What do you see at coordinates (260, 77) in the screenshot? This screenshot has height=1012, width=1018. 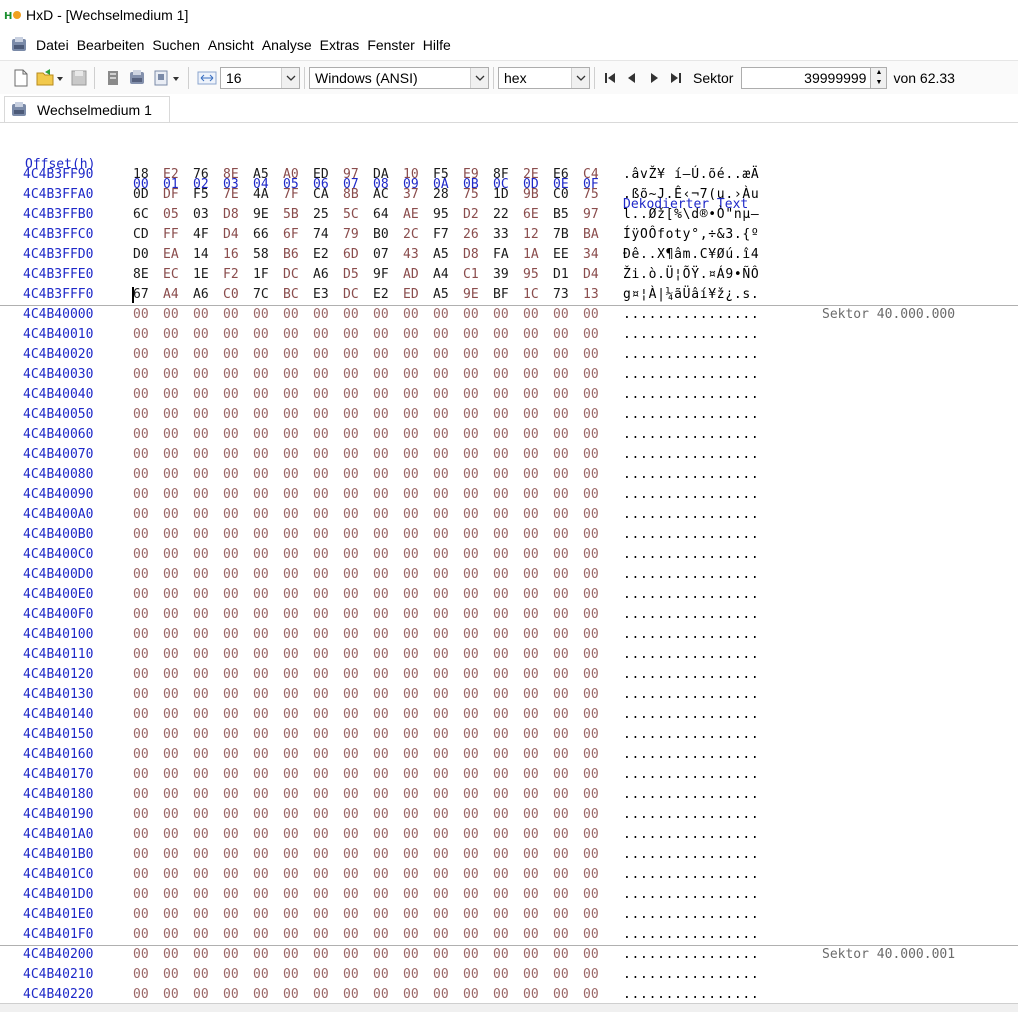 I see `bytes-per-row-select: 16` at bounding box center [260, 77].